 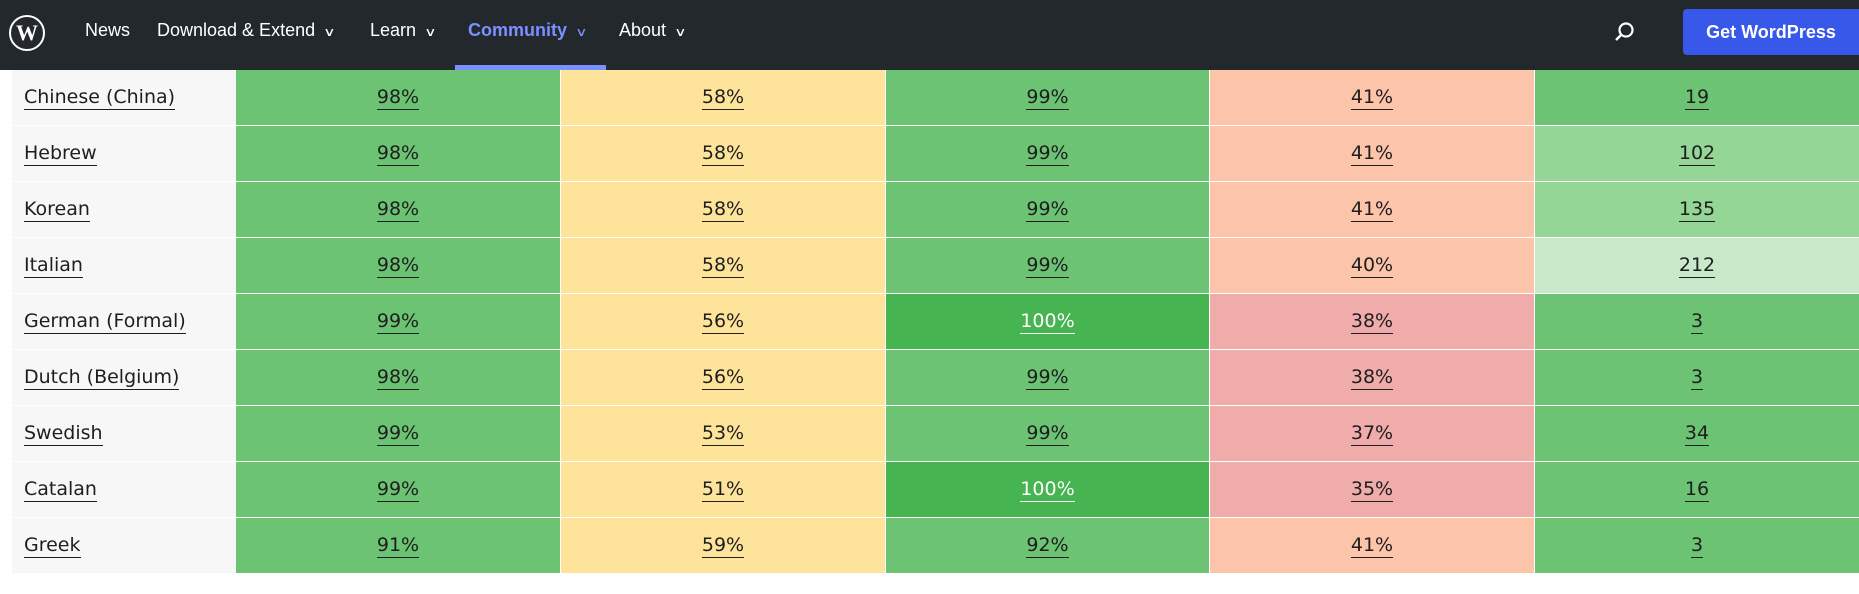 I want to click on stat-cell: 16, so click(x=1697, y=489).